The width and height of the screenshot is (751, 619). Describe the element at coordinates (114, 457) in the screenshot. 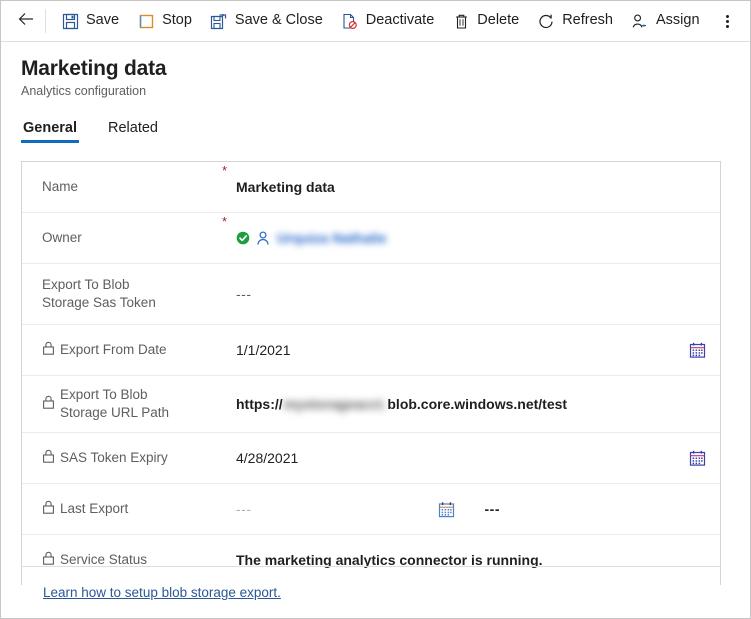

I see `field-label-sas-token-expiry: SAS Token Expiry` at that location.